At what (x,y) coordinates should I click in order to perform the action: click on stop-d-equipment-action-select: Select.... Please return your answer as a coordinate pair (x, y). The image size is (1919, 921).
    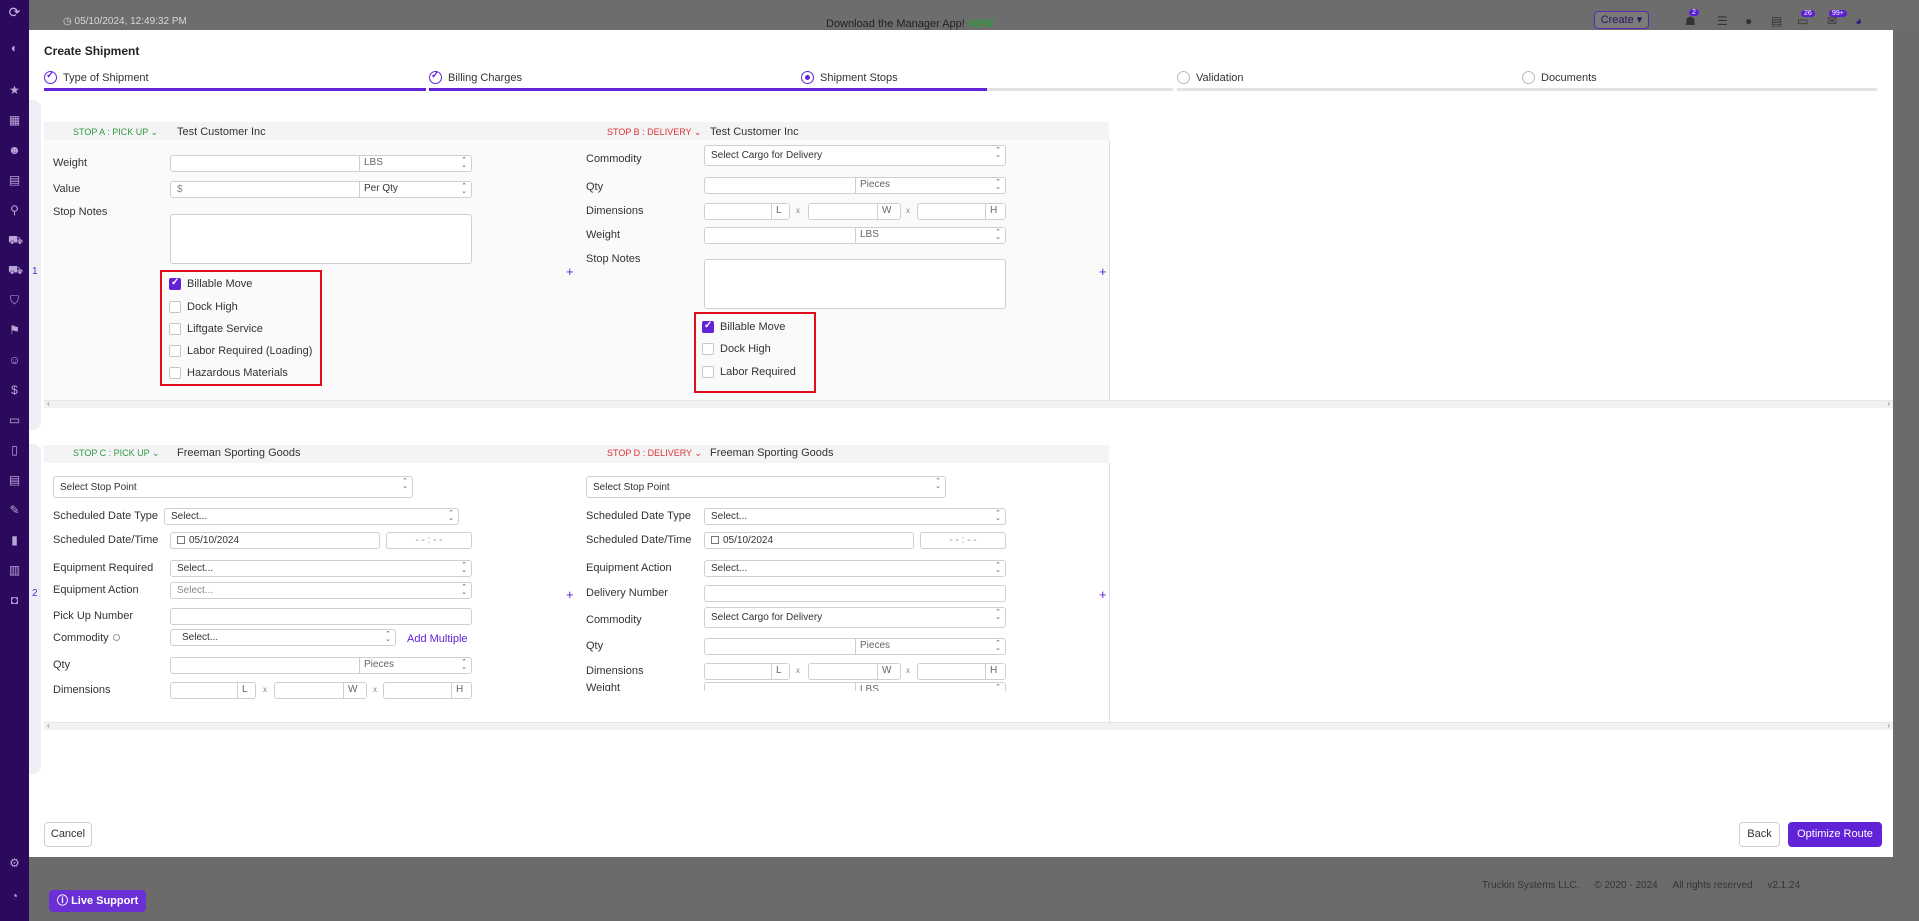
    Looking at the image, I should click on (855, 568).